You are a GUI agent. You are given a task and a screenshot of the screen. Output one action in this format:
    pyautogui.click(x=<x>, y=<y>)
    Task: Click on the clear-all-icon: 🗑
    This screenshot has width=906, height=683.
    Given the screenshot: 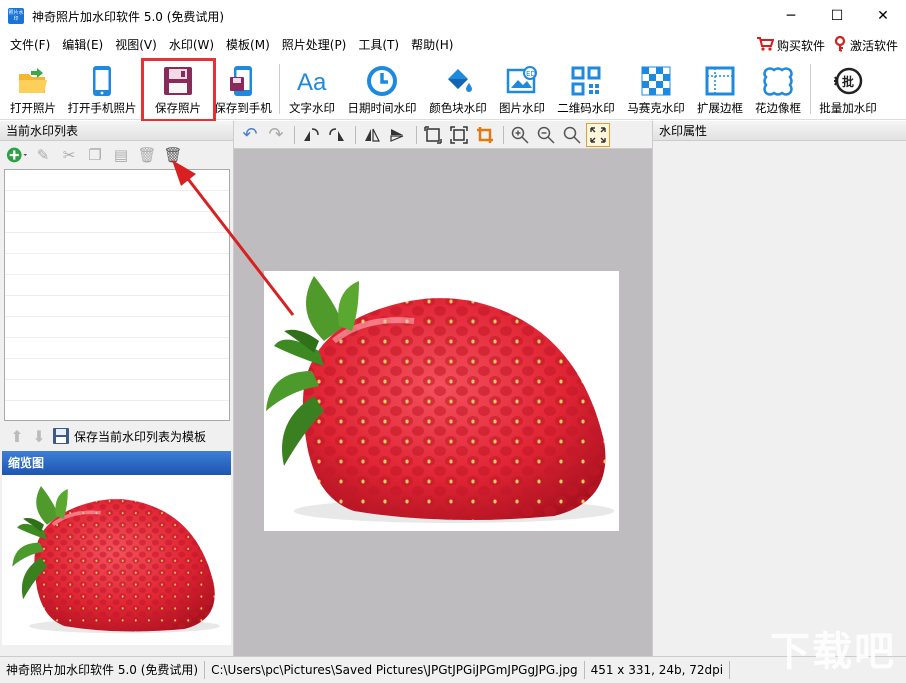 What is the action you would take?
    pyautogui.click(x=173, y=155)
    